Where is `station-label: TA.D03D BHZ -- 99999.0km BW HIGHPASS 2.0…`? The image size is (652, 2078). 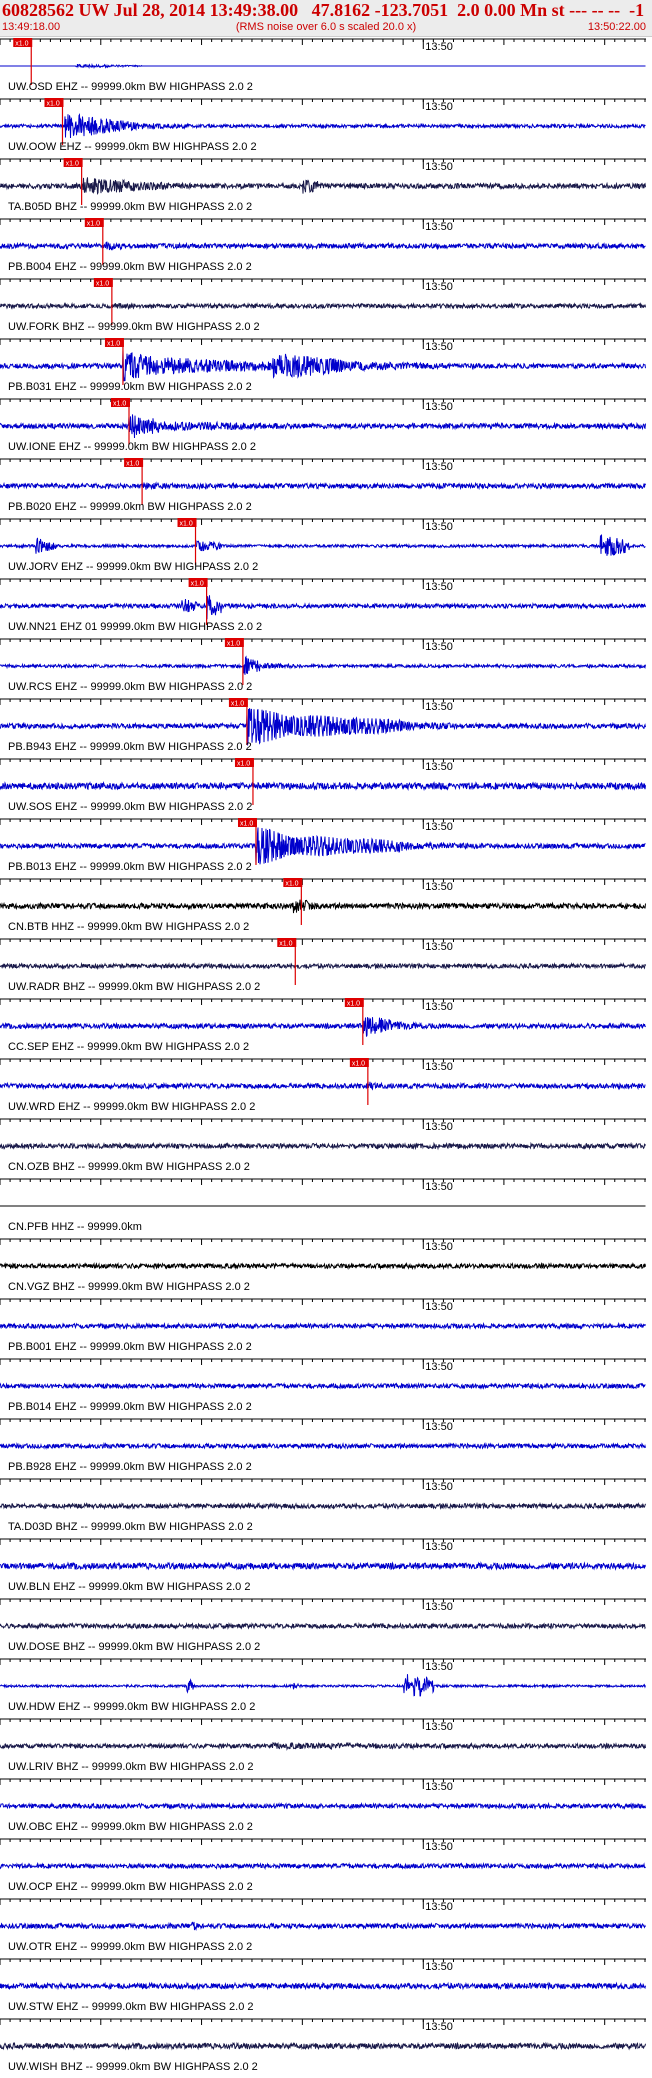
station-label: TA.D03D BHZ -- 99999.0km BW HIGHPASS 2.0… is located at coordinates (130, 1527).